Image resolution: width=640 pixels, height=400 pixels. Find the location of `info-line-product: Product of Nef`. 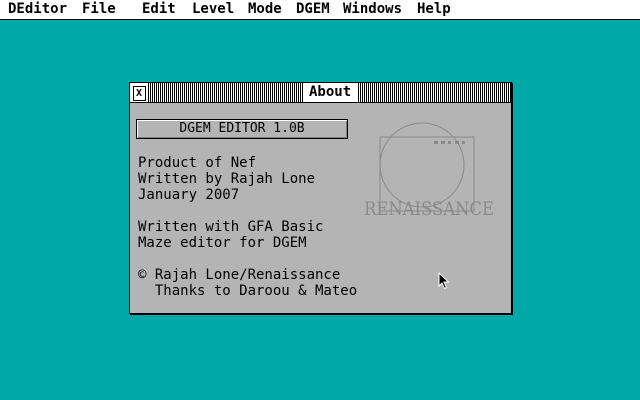

info-line-product: Product of Nef is located at coordinates (197, 163).